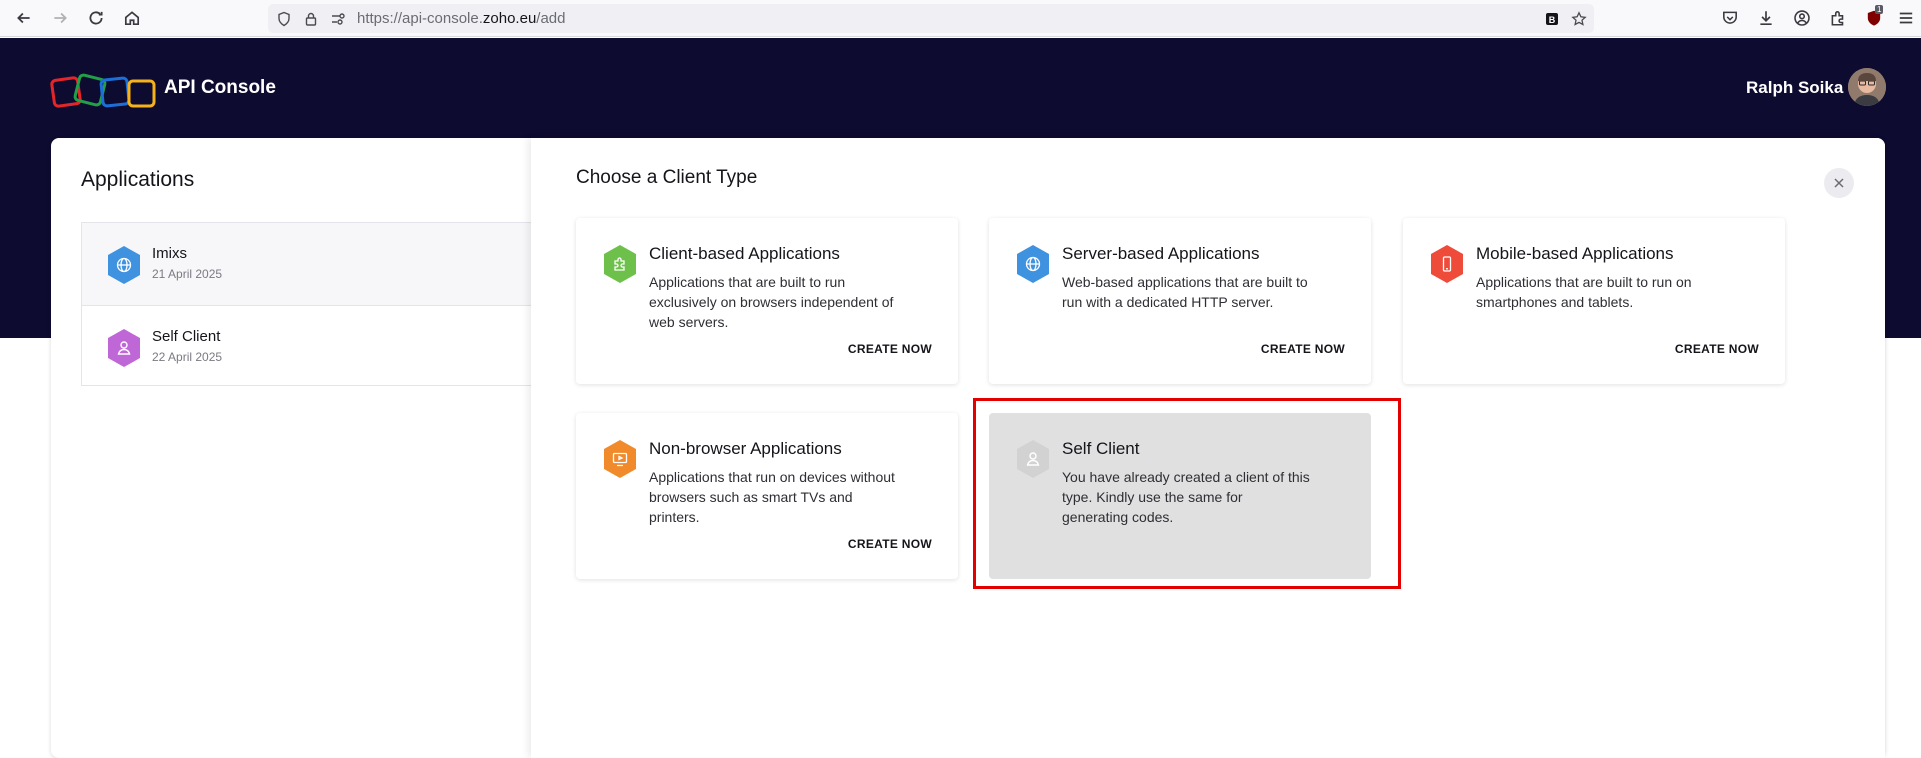  Describe the element at coordinates (461, 18) in the screenshot. I see `url-text: https://api-console.zoho.eu/add` at that location.